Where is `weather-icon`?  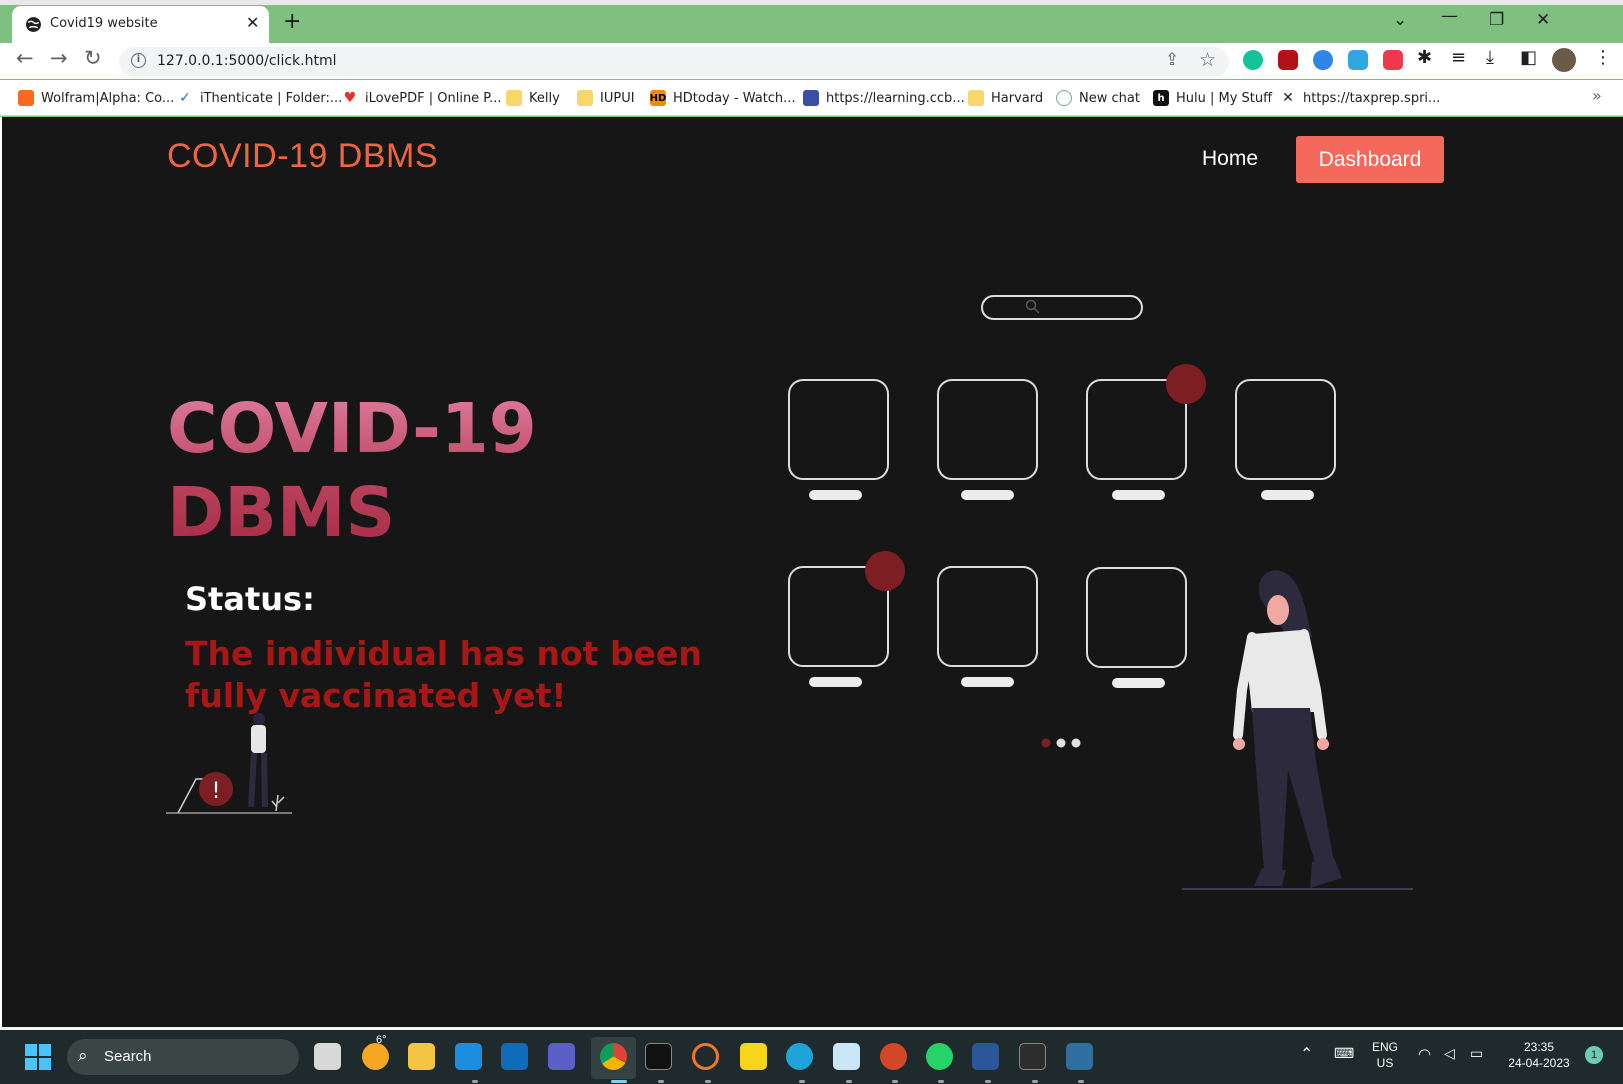 weather-icon is located at coordinates (375, 1056).